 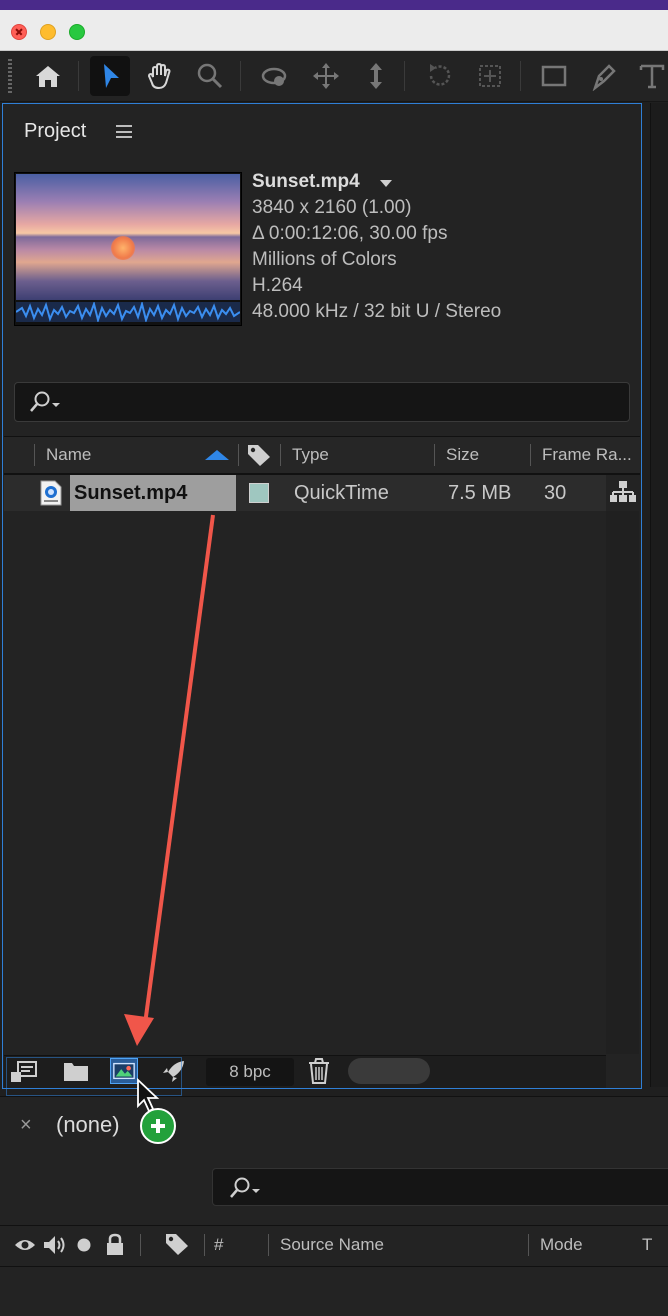 I want to click on arrow-pointer-icon, so click(x=111, y=76).